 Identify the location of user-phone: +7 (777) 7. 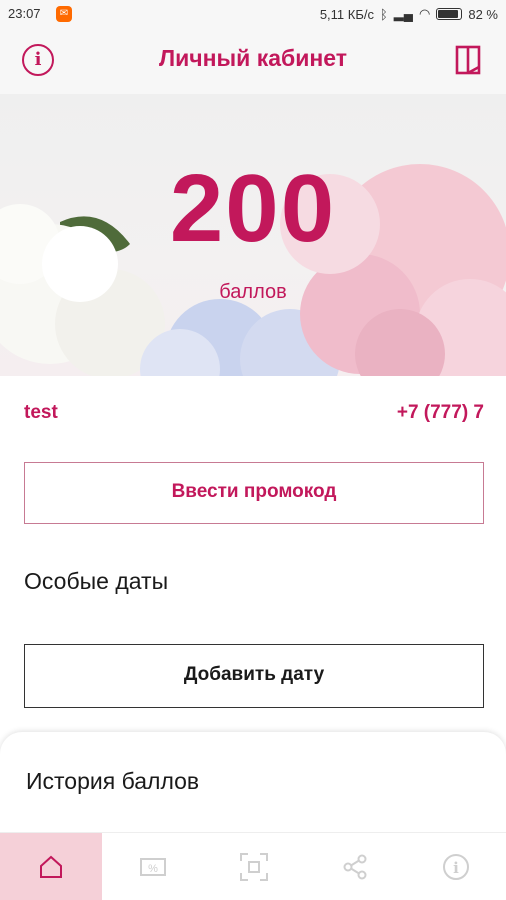
(440, 412).